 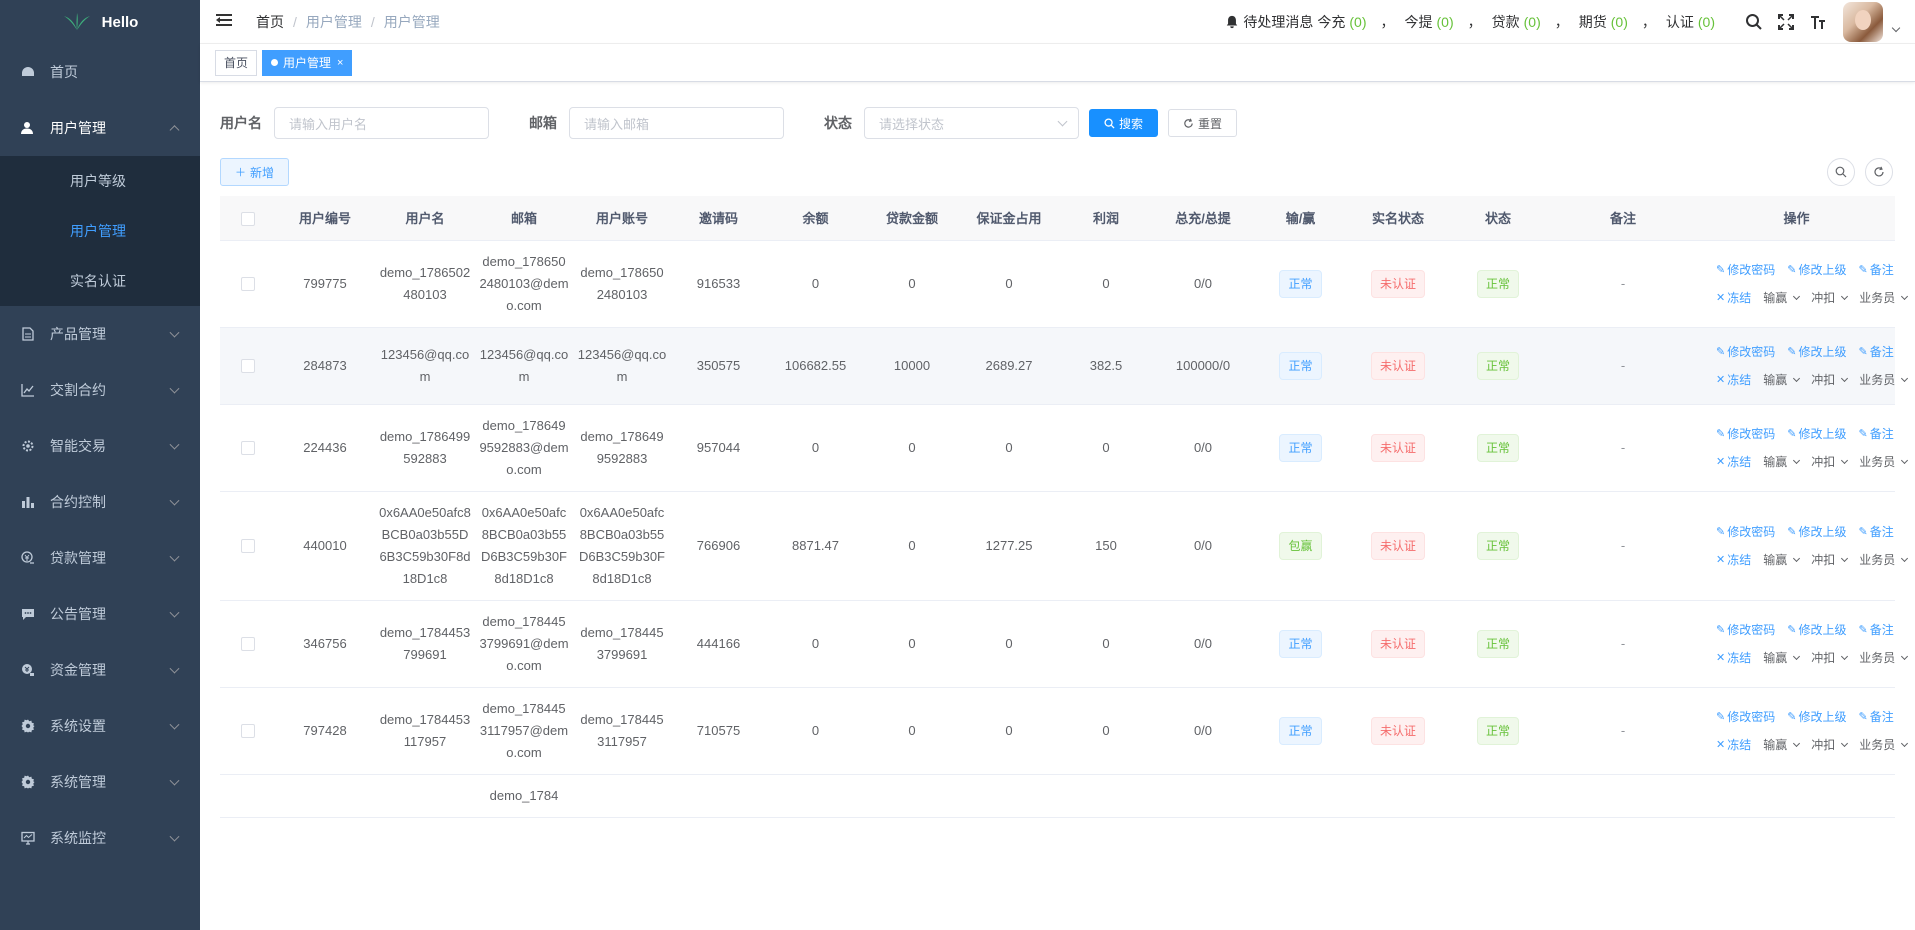 I want to click on sidebar-item-5: 合约控制, so click(x=100, y=502).